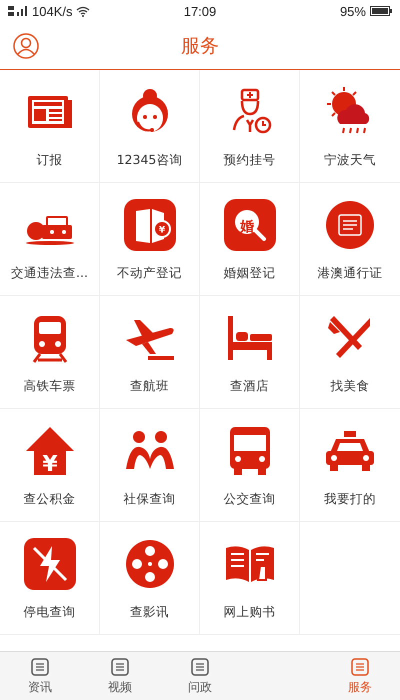  I want to click on magnifier-icon: 婚, so click(250, 224).